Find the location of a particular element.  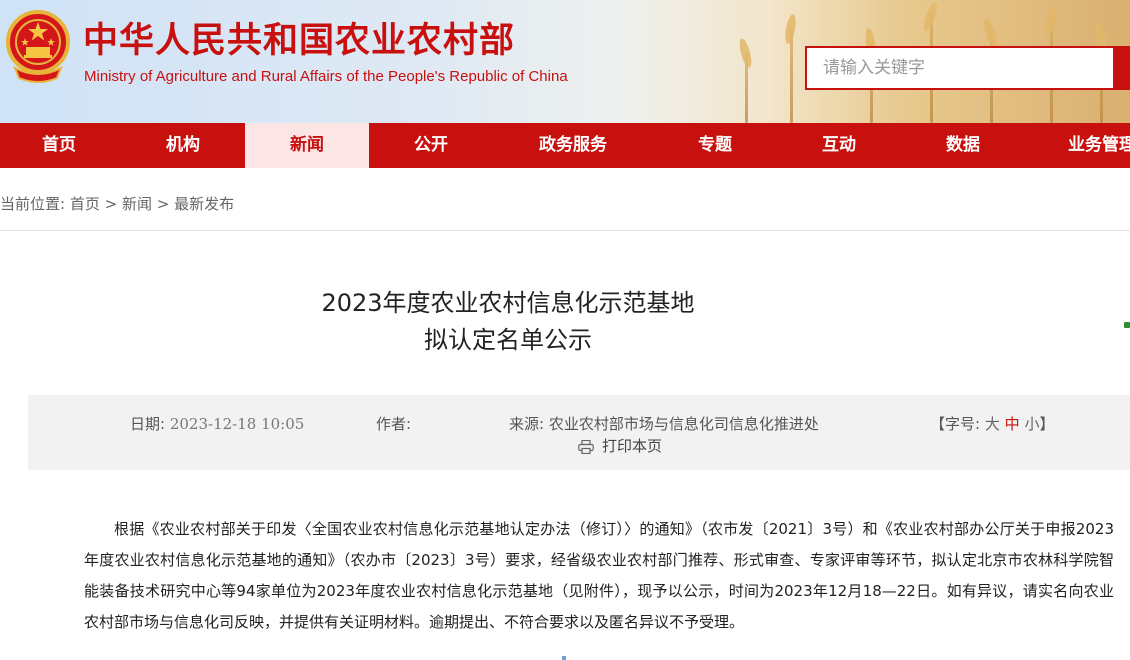

font-size-large-button: 大 is located at coordinates (992, 424).